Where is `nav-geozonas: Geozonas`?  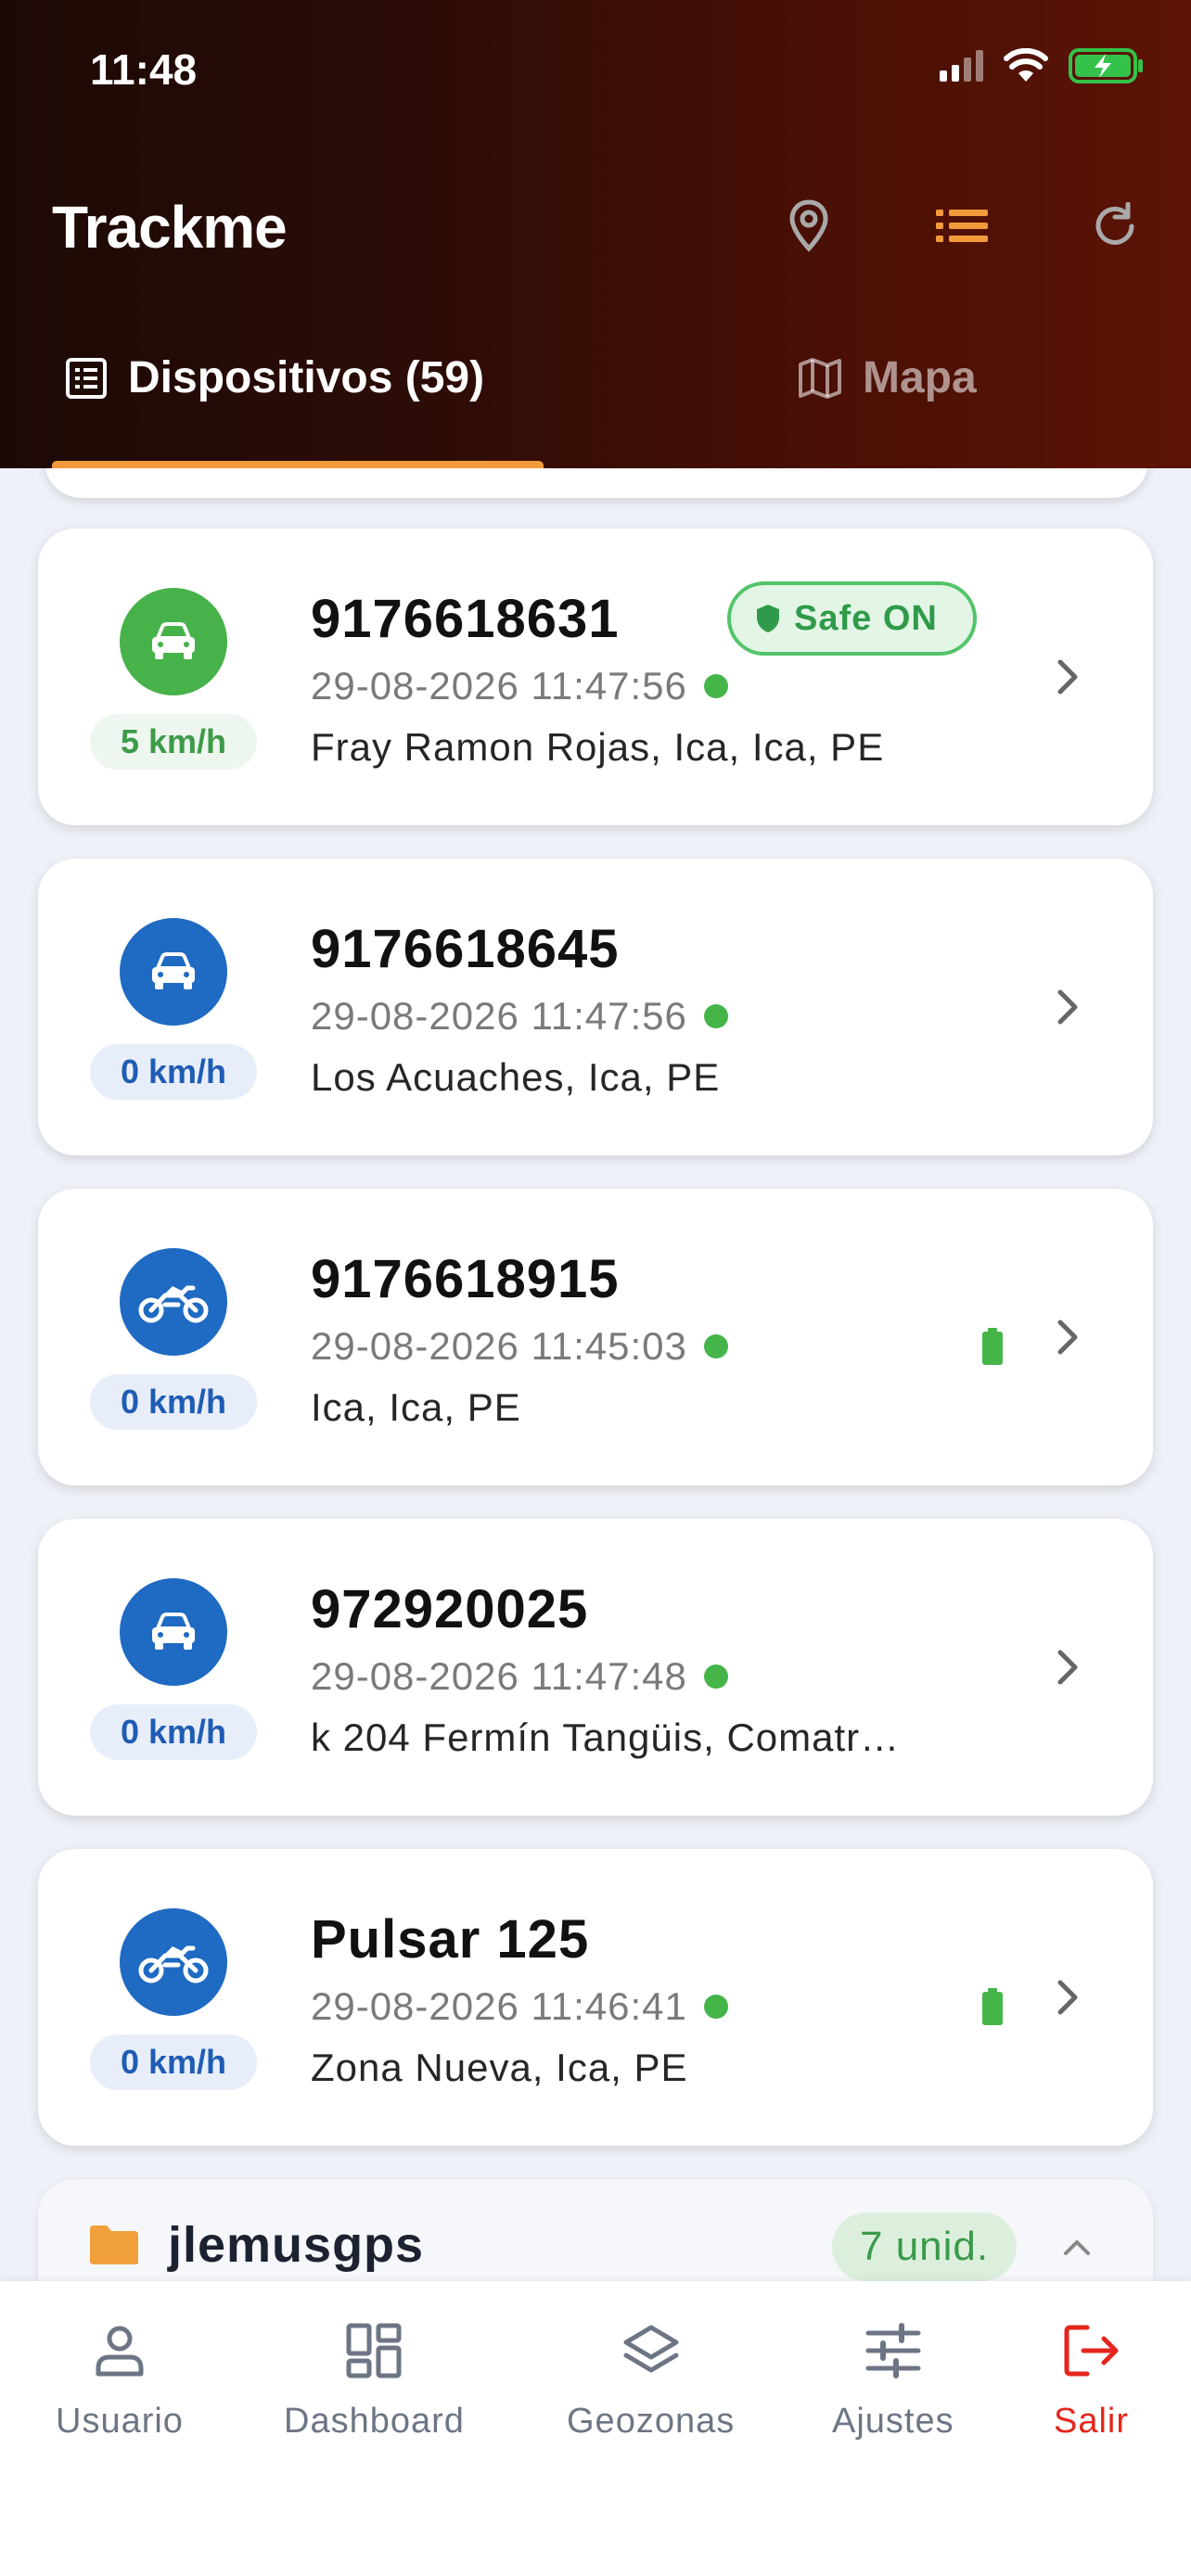
nav-geozonas: Geozonas is located at coordinates (651, 2381).